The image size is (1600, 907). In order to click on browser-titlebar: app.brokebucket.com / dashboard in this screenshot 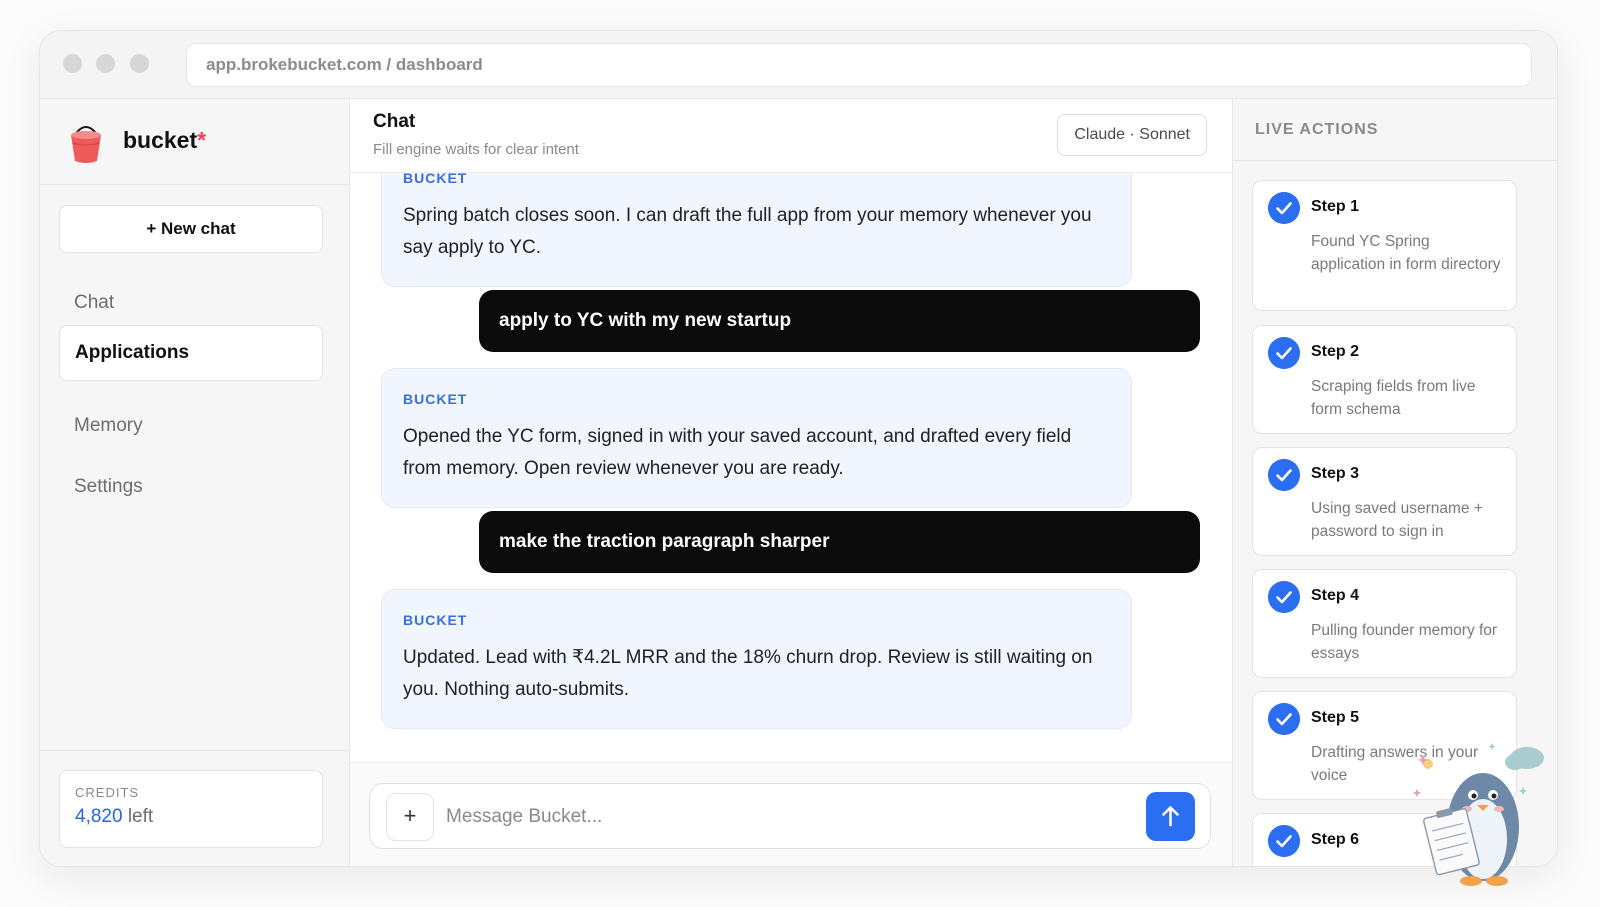, I will do `click(798, 65)`.